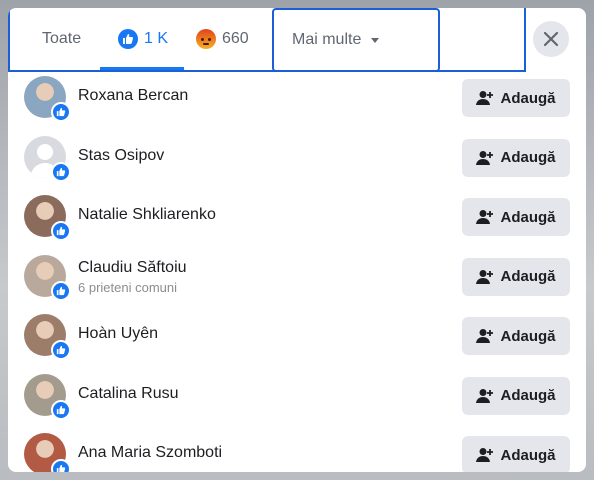  Describe the element at coordinates (128, 394) in the screenshot. I see `person-name: Catalina Rusu` at that location.